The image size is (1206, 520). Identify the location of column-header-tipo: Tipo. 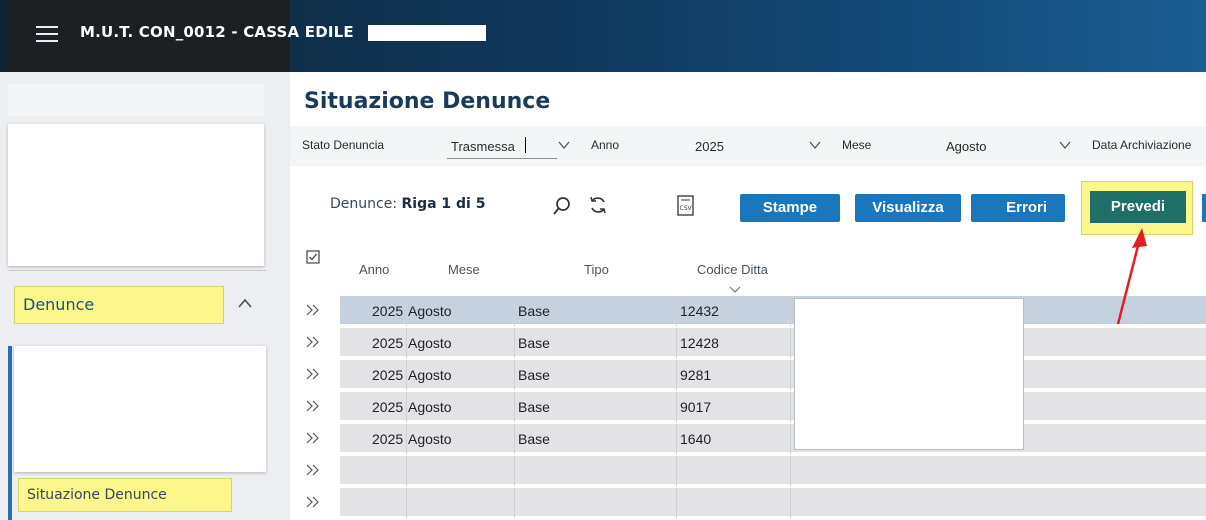
(596, 269).